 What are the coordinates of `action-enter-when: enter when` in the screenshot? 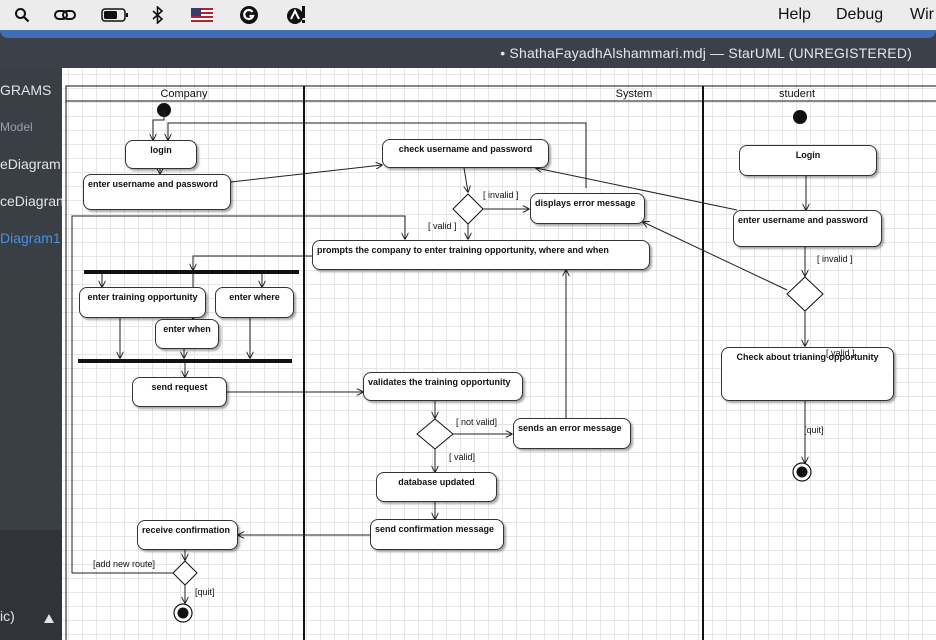 It's located at (187, 334).